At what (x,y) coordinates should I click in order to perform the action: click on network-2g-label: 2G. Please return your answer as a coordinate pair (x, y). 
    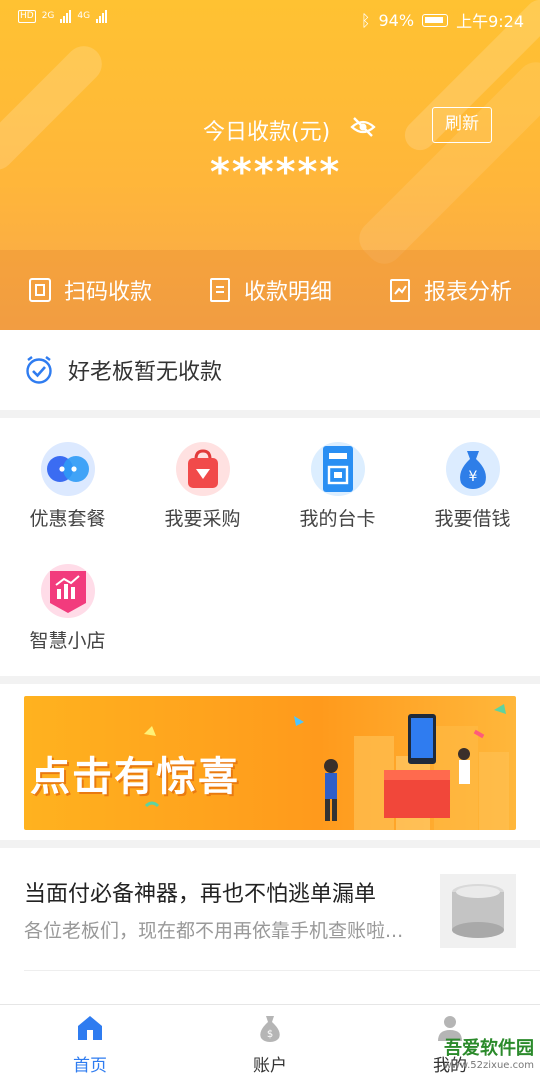
    Looking at the image, I should click on (48, 16).